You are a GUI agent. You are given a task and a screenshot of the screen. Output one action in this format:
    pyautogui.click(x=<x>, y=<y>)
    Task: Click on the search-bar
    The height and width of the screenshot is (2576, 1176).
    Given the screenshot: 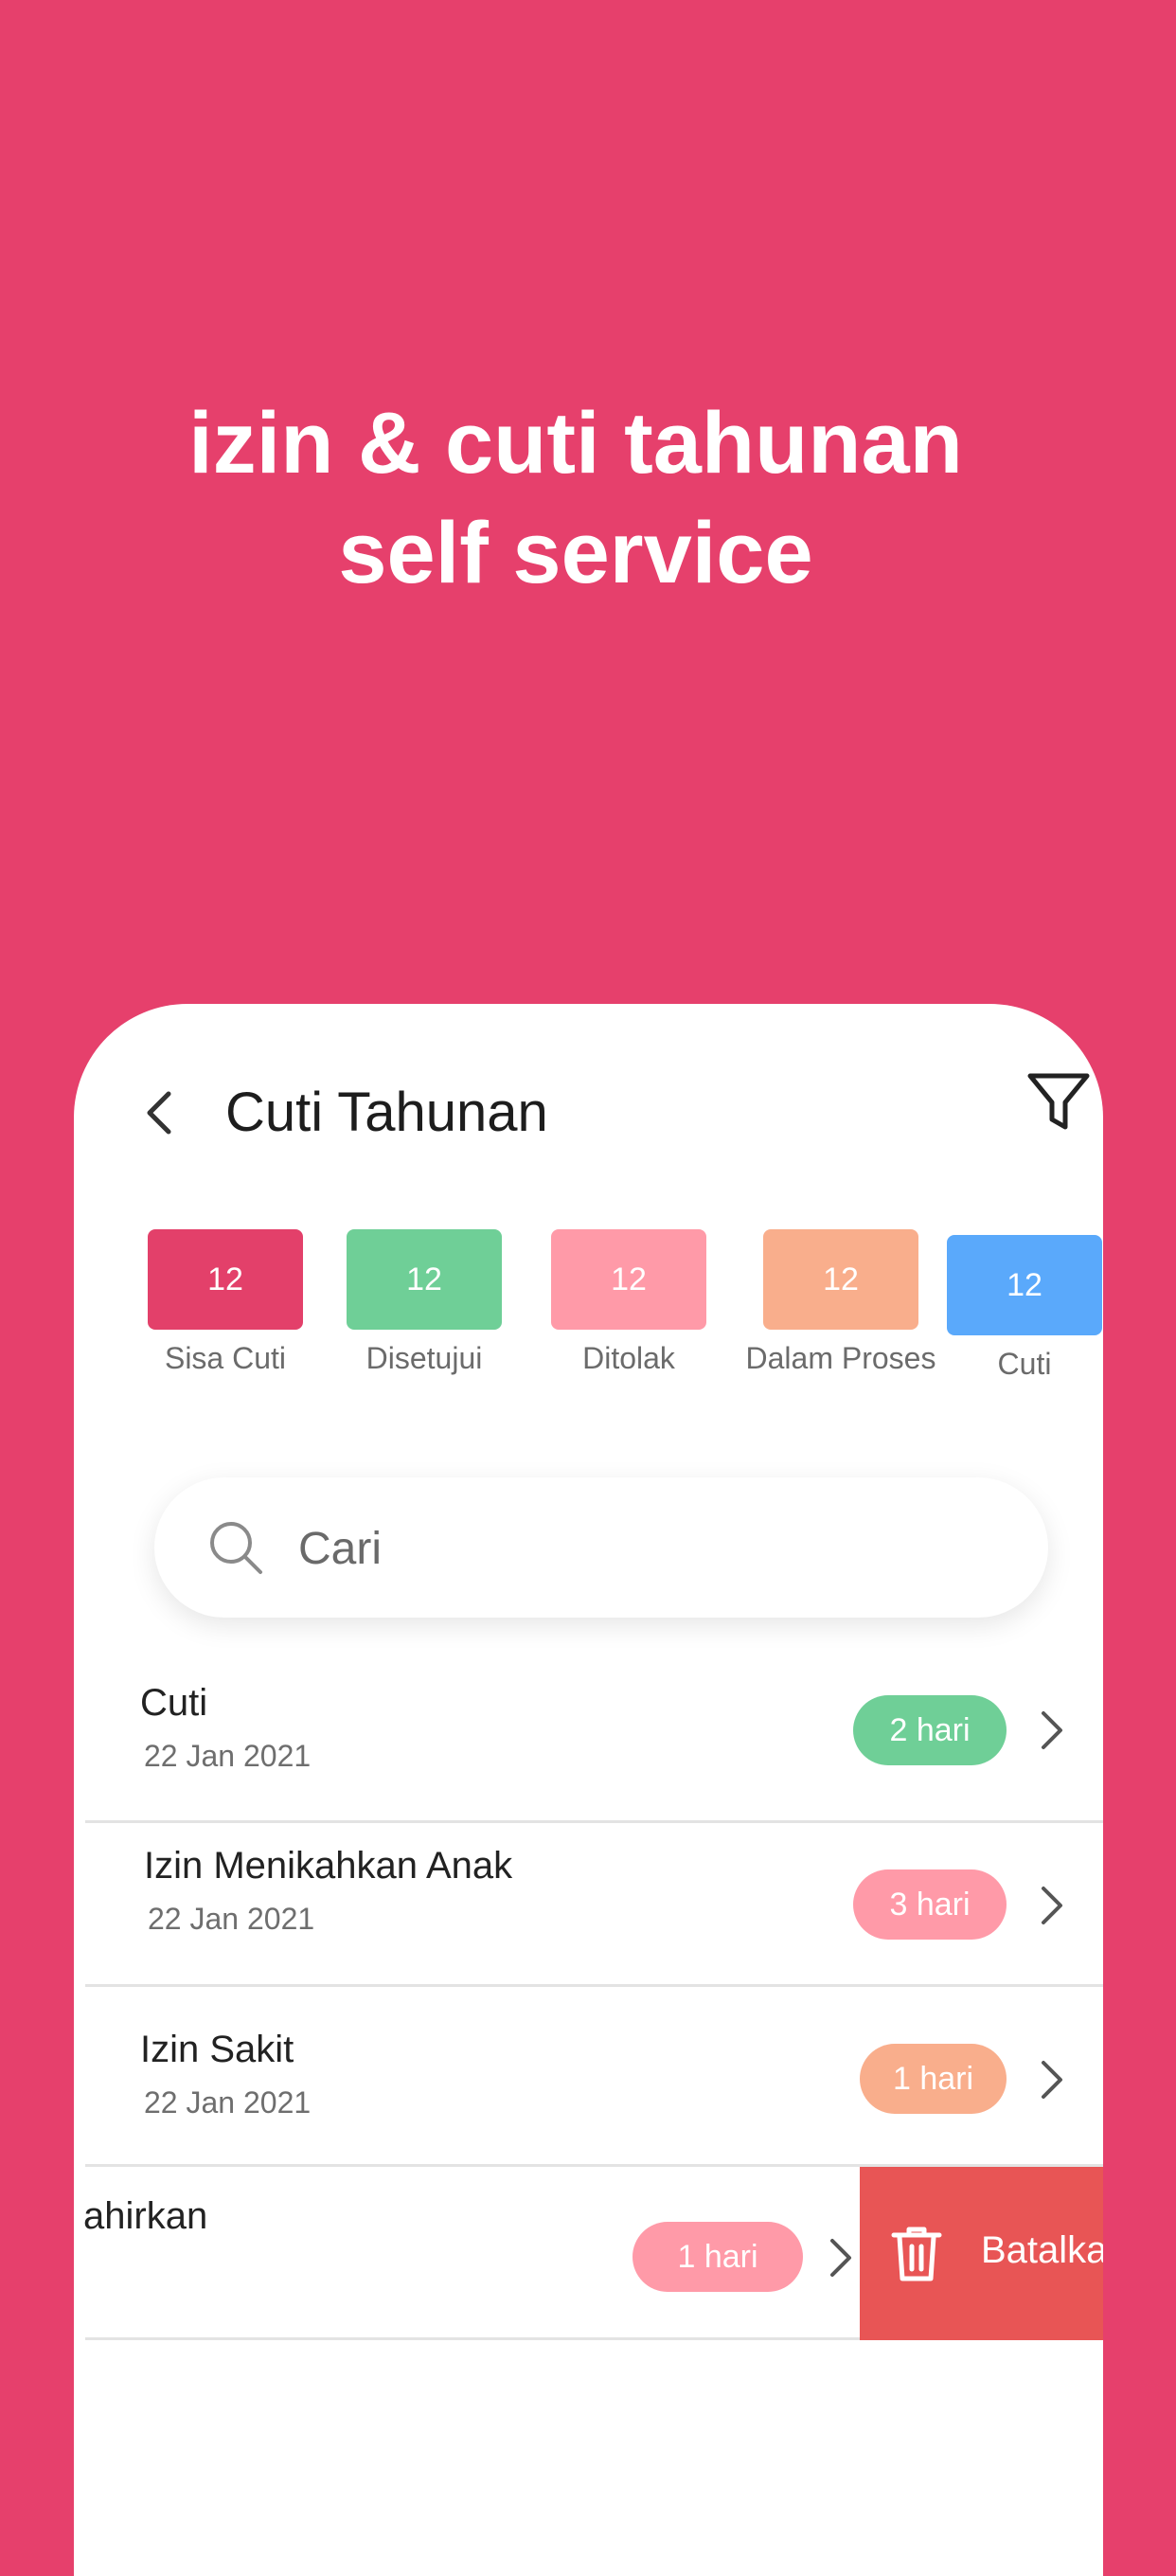 What is the action you would take?
    pyautogui.click(x=601, y=1547)
    